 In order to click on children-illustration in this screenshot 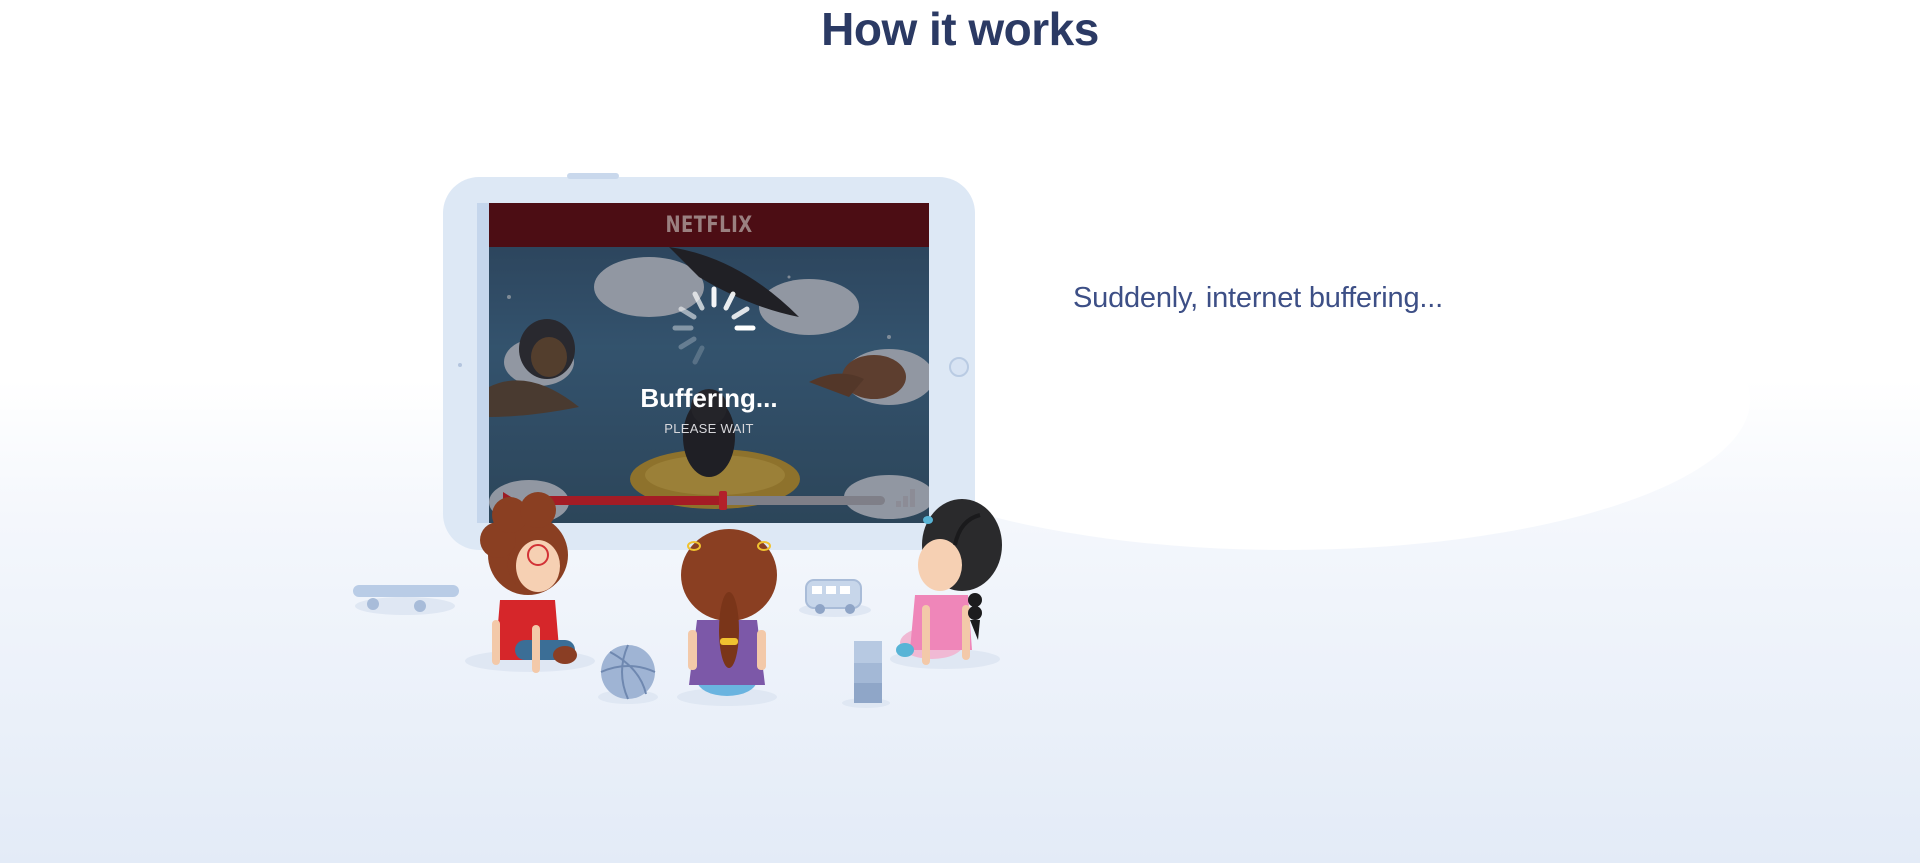, I will do `click(733, 599)`.